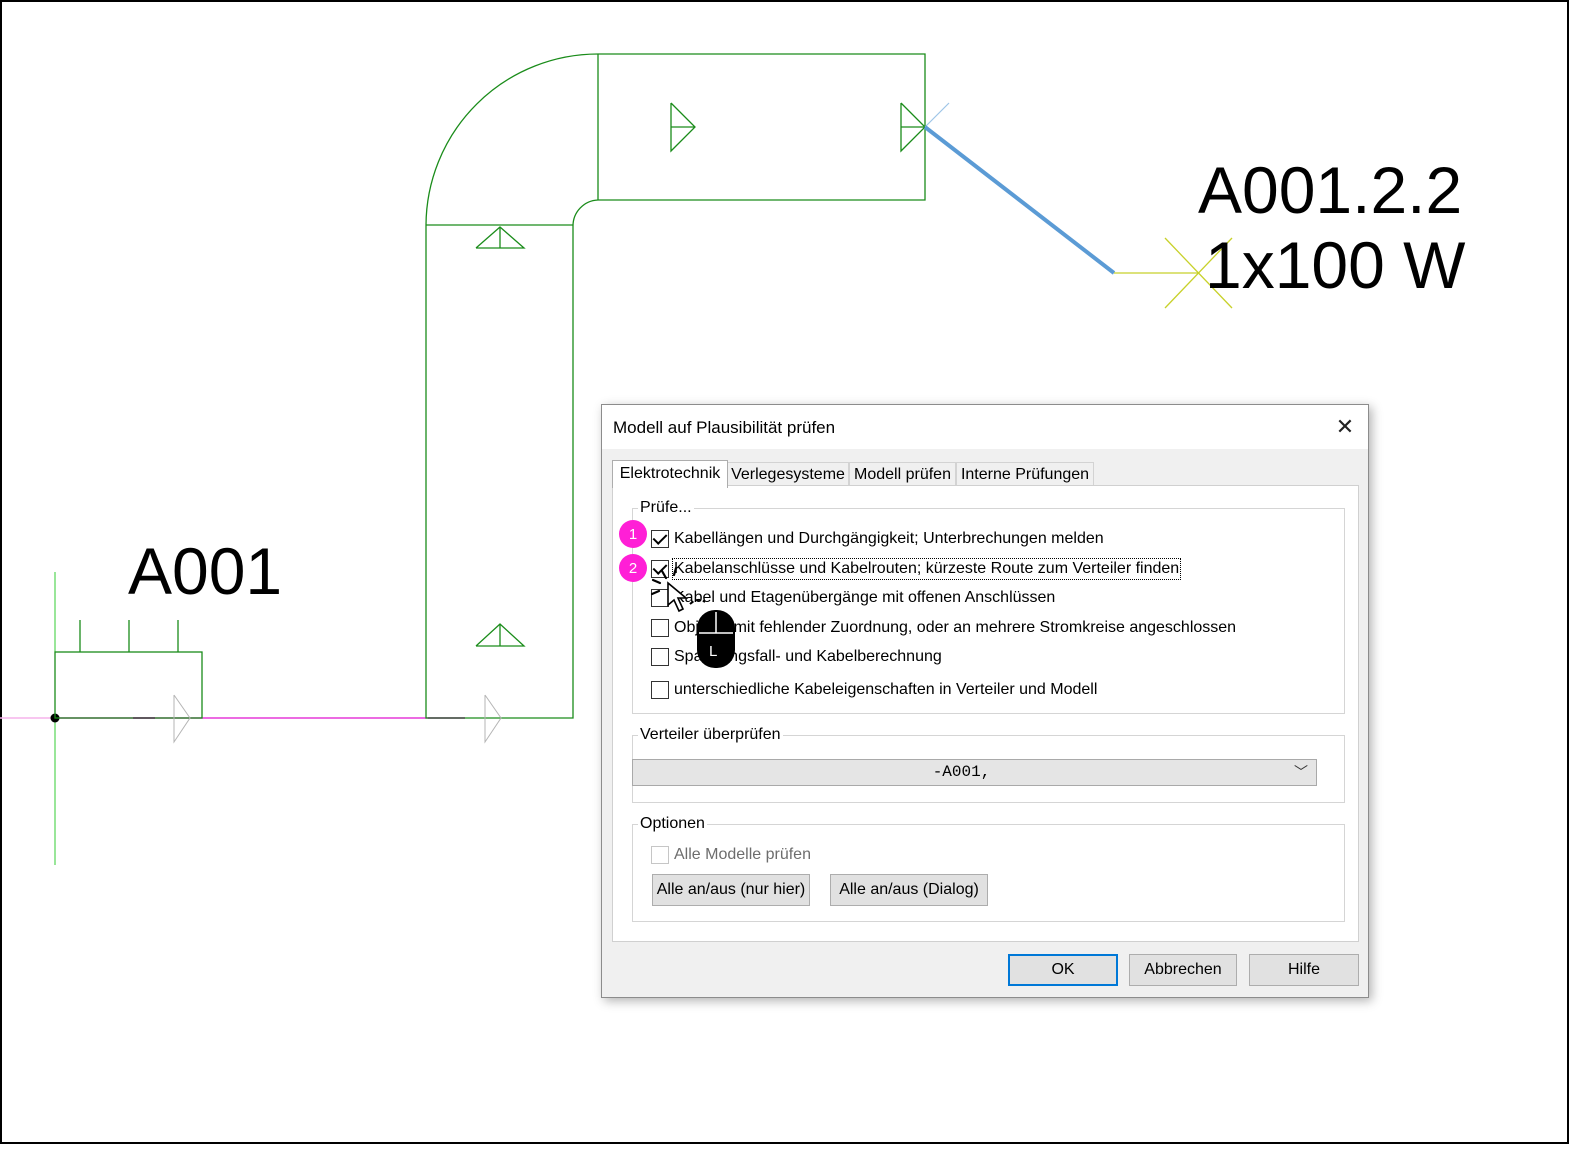 This screenshot has height=1157, width=1587. What do you see at coordinates (1304, 970) in the screenshot?
I see `help-button: Hilfe` at bounding box center [1304, 970].